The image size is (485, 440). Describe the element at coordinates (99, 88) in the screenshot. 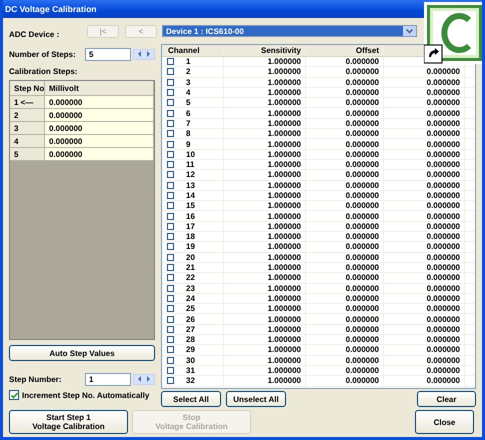

I see `column-header: Millivolt` at that location.